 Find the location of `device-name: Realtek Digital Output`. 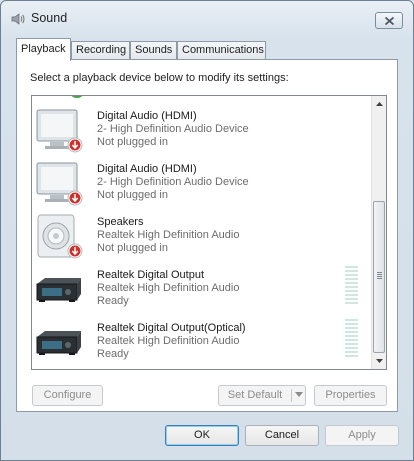

device-name: Realtek Digital Output is located at coordinates (150, 275).